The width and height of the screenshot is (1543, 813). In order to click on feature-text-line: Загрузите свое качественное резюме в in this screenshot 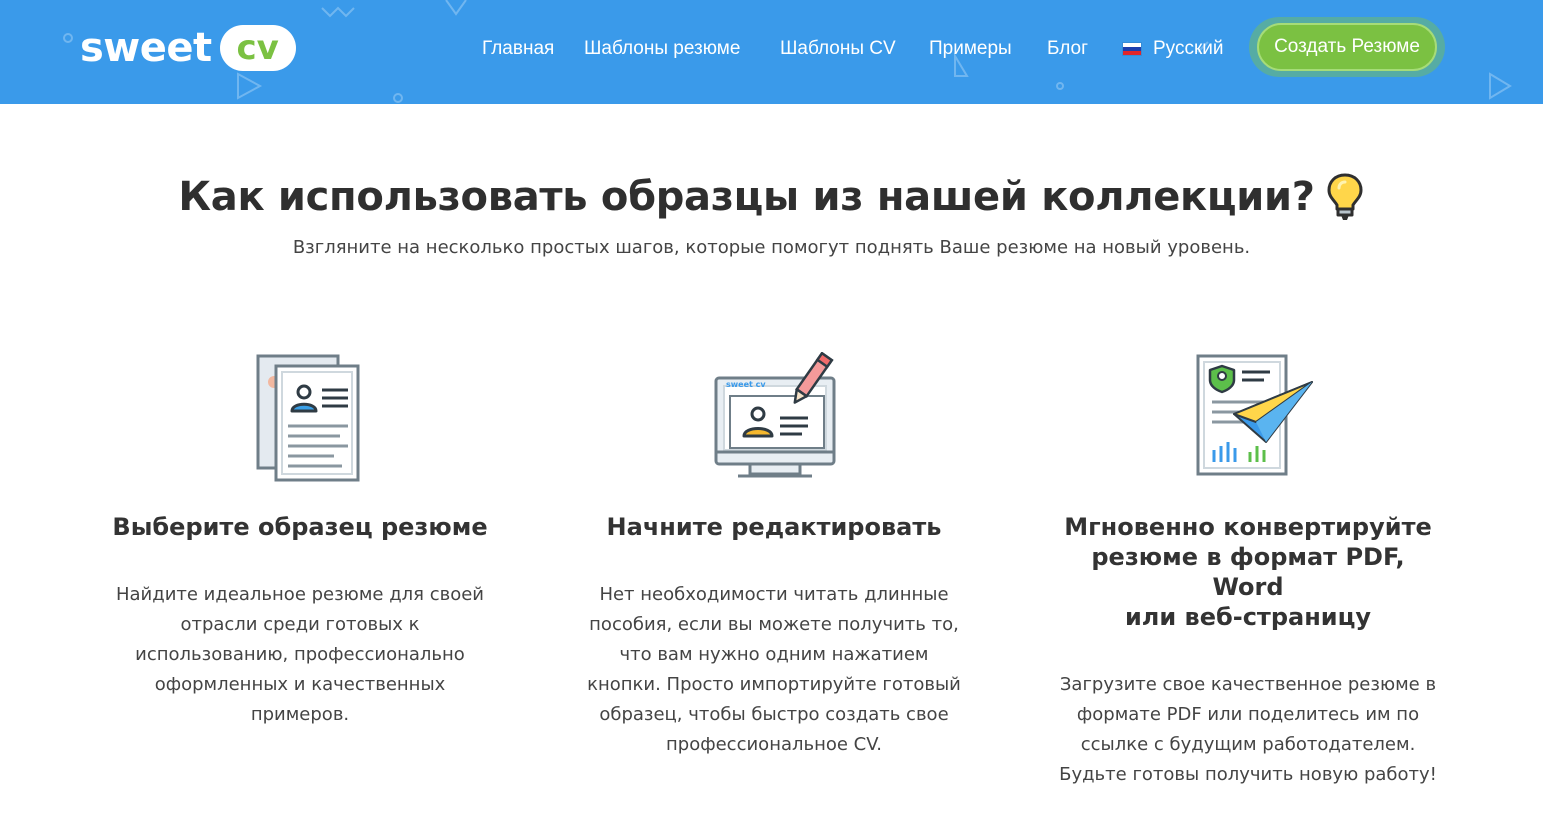, I will do `click(1248, 684)`.